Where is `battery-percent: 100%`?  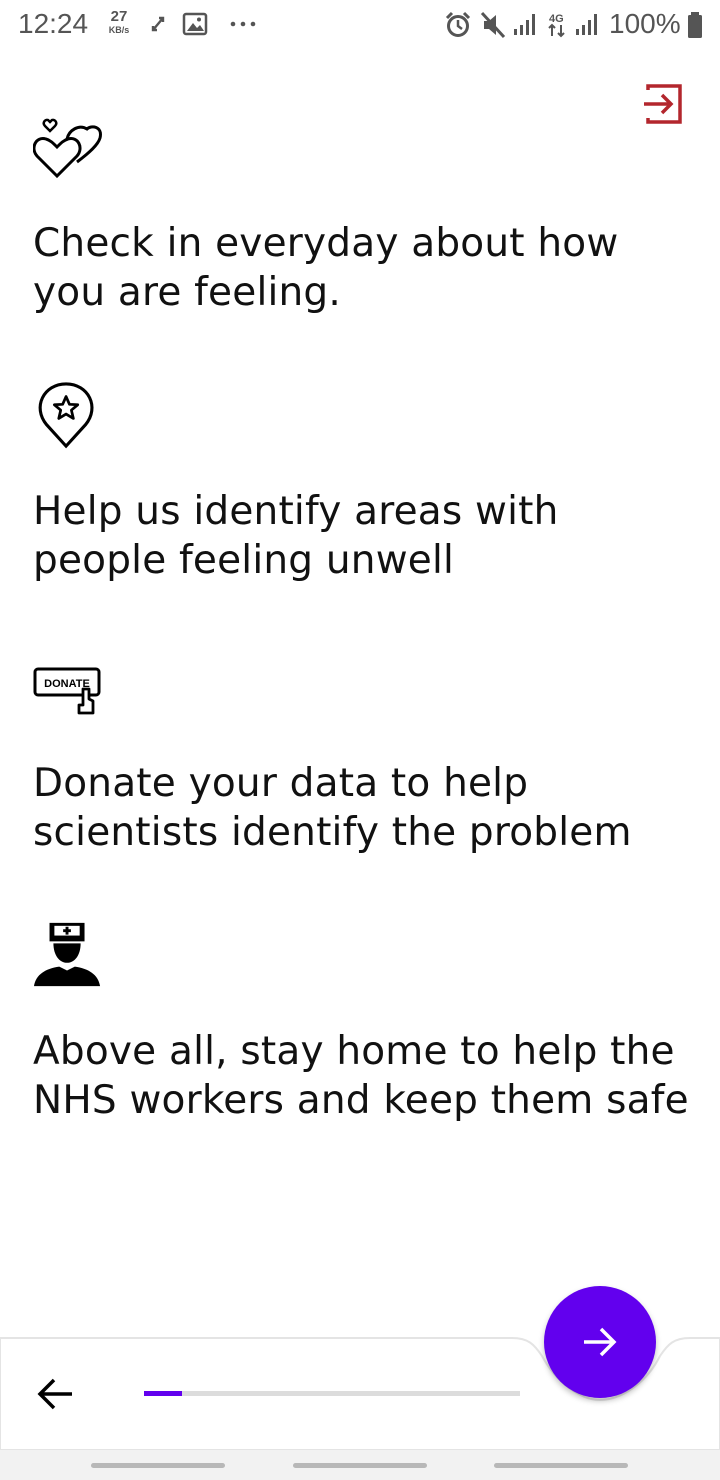 battery-percent: 100% is located at coordinates (645, 23).